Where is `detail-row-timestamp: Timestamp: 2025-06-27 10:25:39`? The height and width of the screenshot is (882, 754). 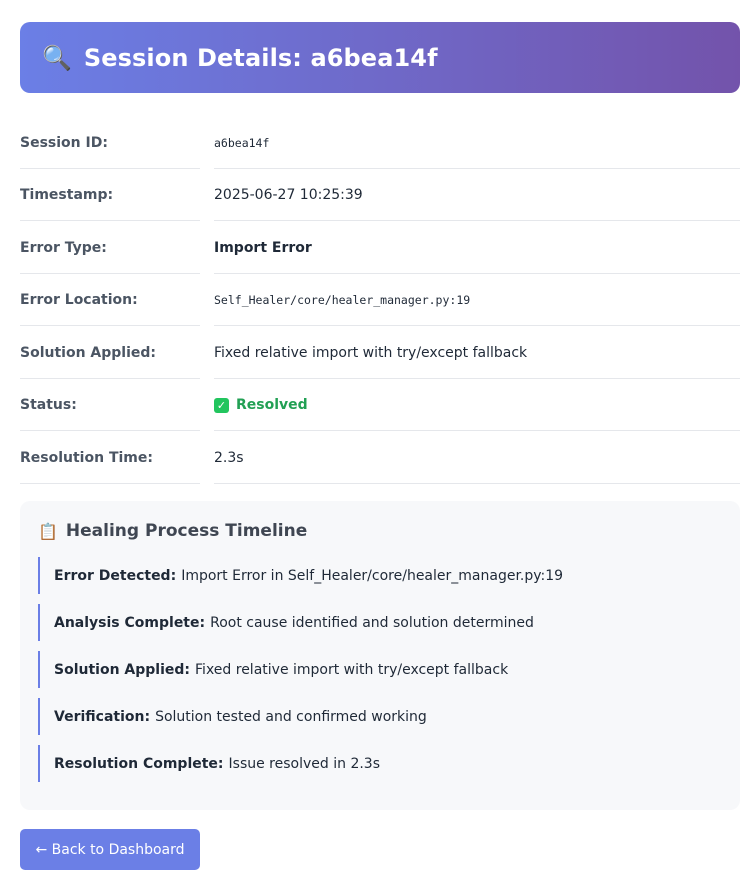 detail-row-timestamp: Timestamp: 2025-06-27 10:25:39 is located at coordinates (380, 195).